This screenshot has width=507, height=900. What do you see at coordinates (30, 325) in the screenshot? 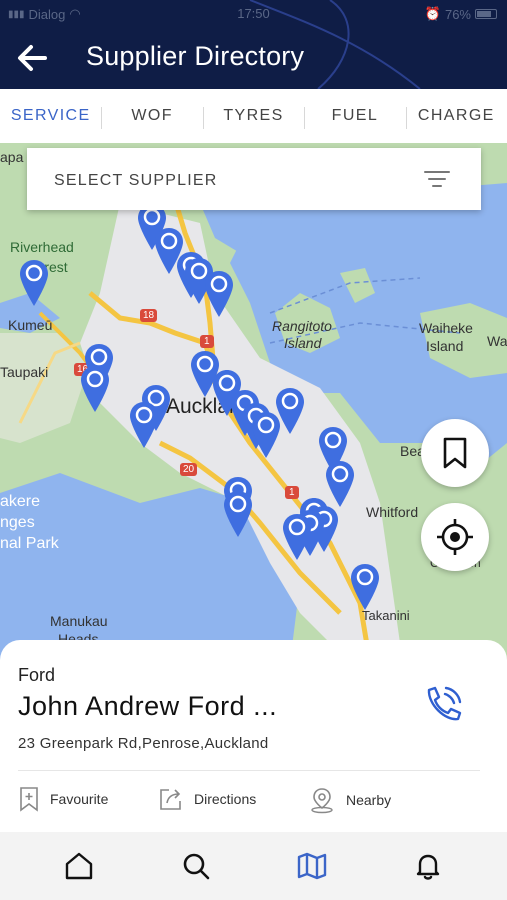
I see `map-label-kumeu: Kumeū` at bounding box center [30, 325].